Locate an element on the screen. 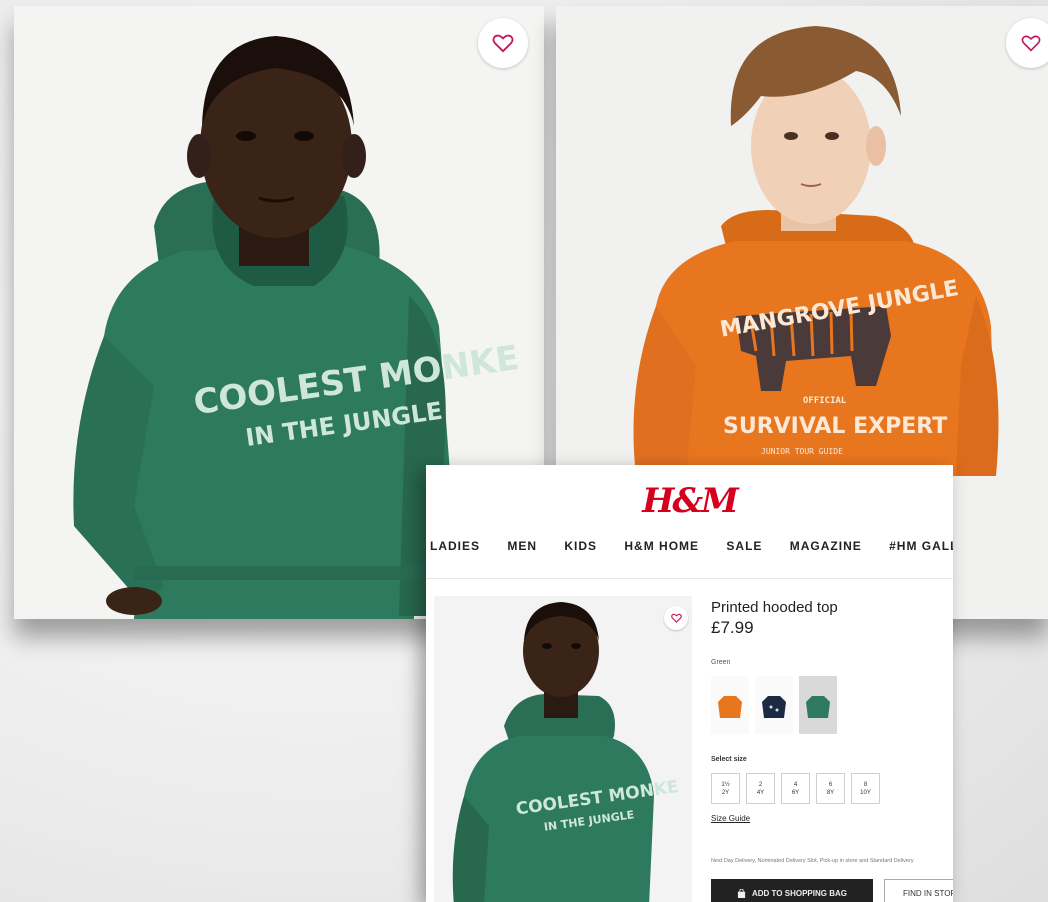 The width and height of the screenshot is (1048, 902). nav-item-hm-home: H&M HOME is located at coordinates (661, 546).